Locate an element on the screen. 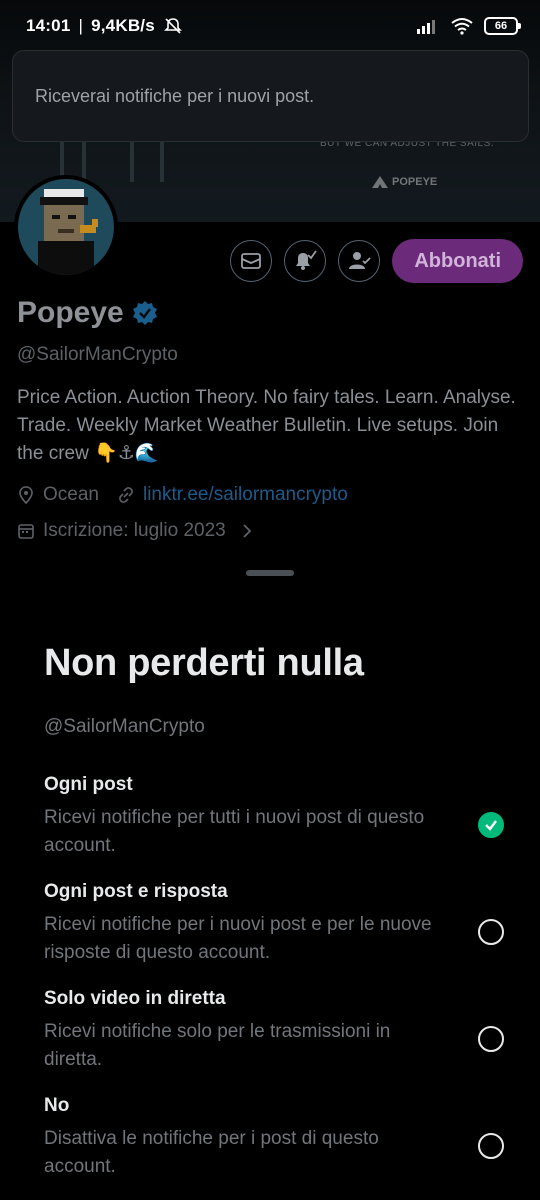 This screenshot has height=1200, width=540. battery-indicator: 66 is located at coordinates (502, 26).